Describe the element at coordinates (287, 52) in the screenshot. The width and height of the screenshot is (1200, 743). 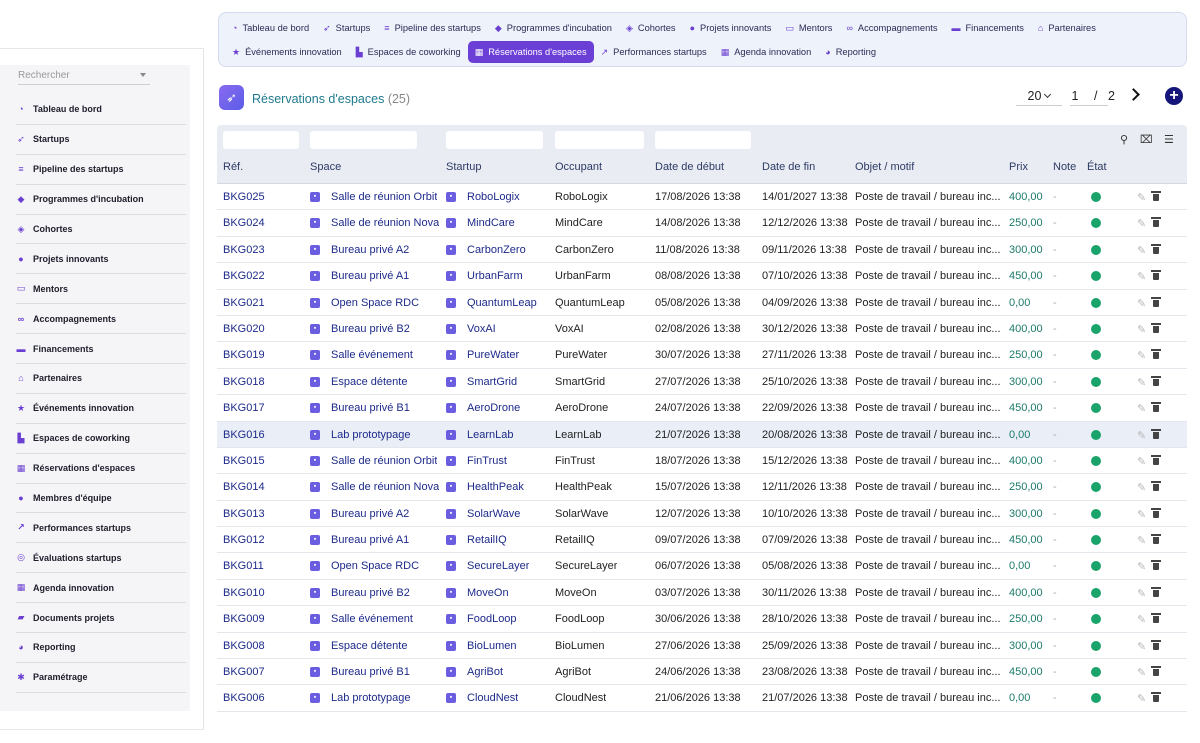
I see `nav-tab: ★ Événements innovation` at that location.